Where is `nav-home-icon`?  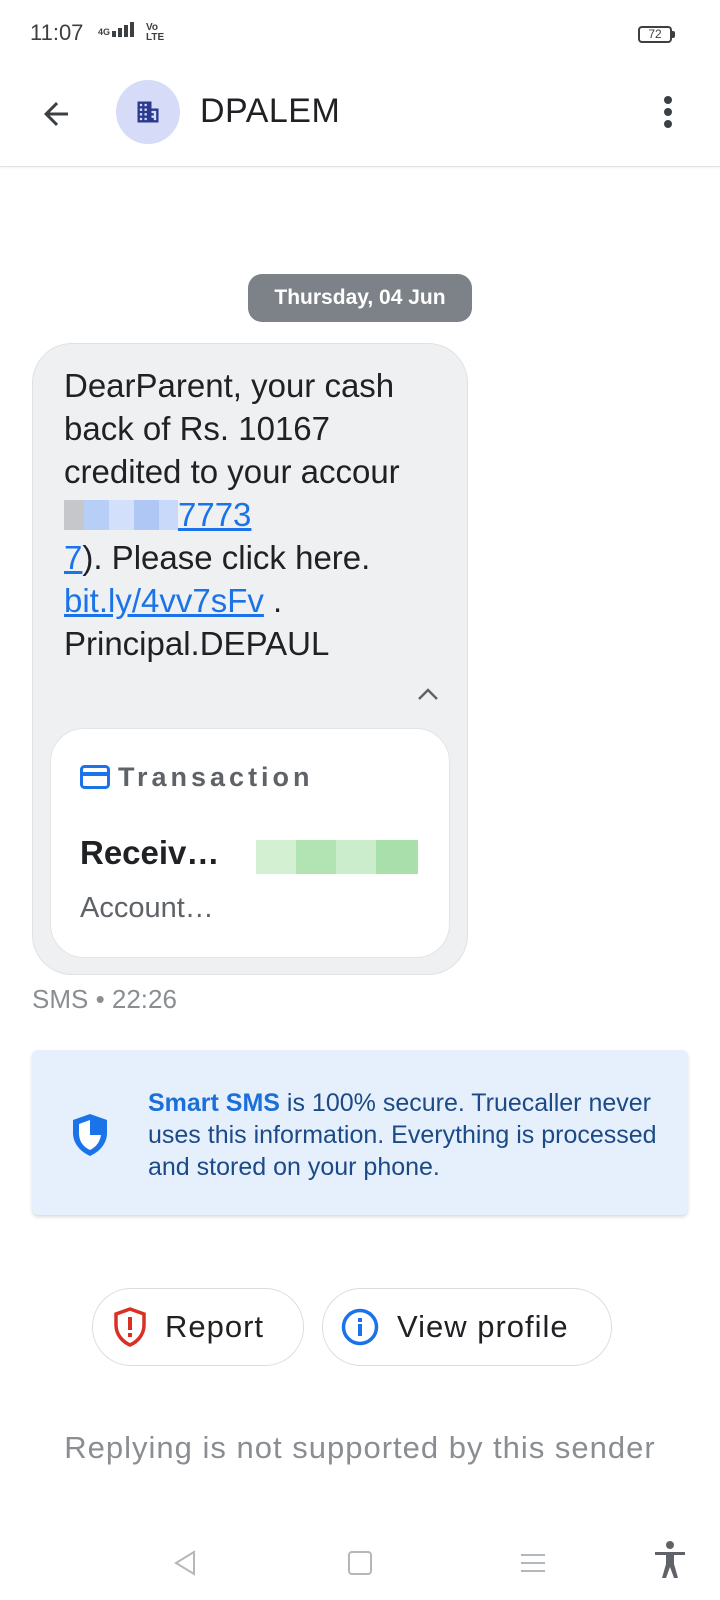
nav-home-icon is located at coordinates (360, 1565).